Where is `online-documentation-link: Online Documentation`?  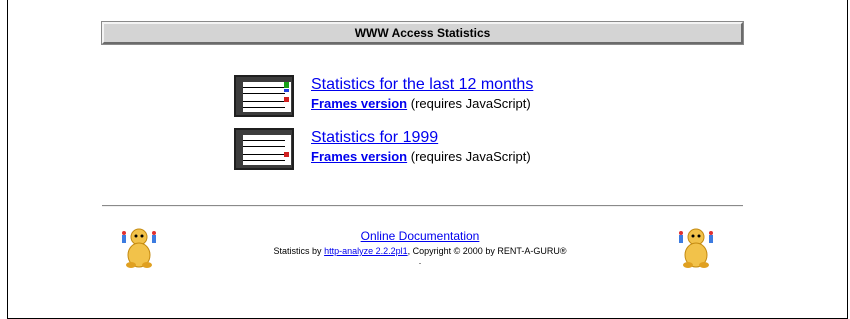
online-documentation-link: Online Documentation is located at coordinates (420, 236).